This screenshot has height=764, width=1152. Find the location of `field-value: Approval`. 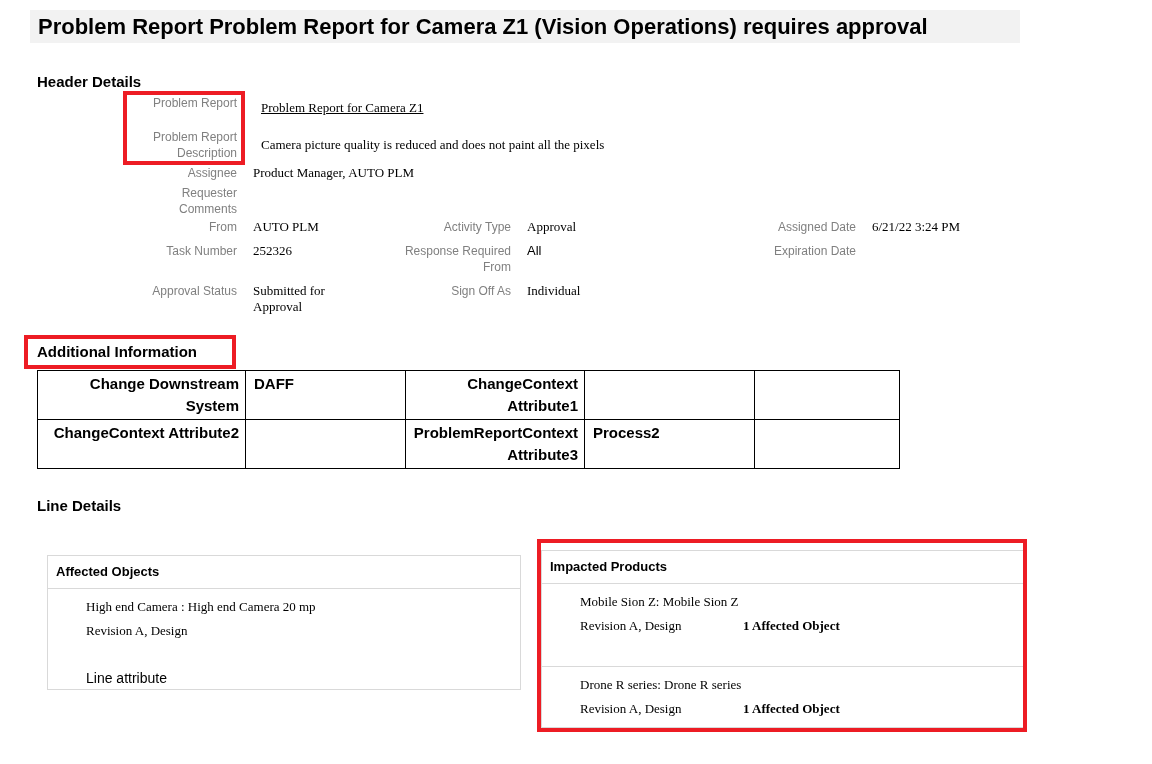

field-value: Approval is located at coordinates (552, 227).